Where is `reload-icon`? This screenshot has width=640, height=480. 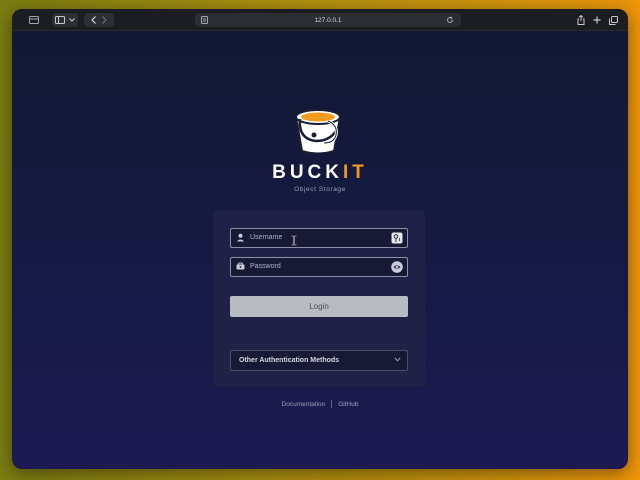
reload-icon is located at coordinates (450, 20).